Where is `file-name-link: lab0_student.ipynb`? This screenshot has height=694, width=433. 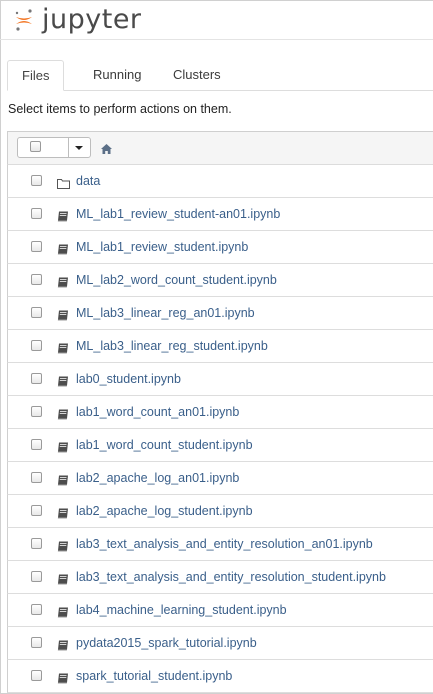
file-name-link: lab0_student.ipynb is located at coordinates (128, 379).